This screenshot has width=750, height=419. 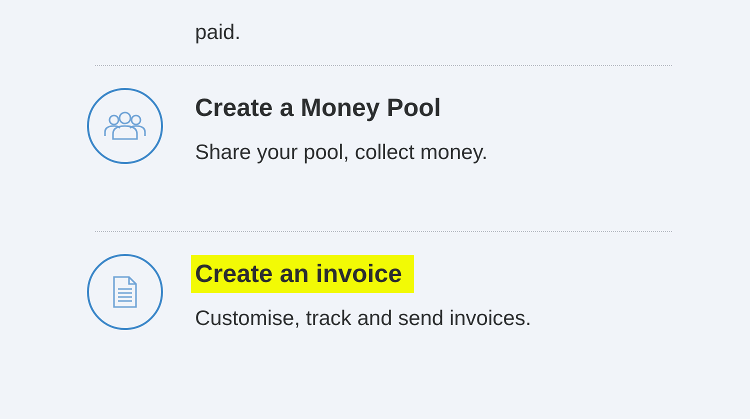 I want to click on option-title: Create a Money Pool, so click(x=318, y=108).